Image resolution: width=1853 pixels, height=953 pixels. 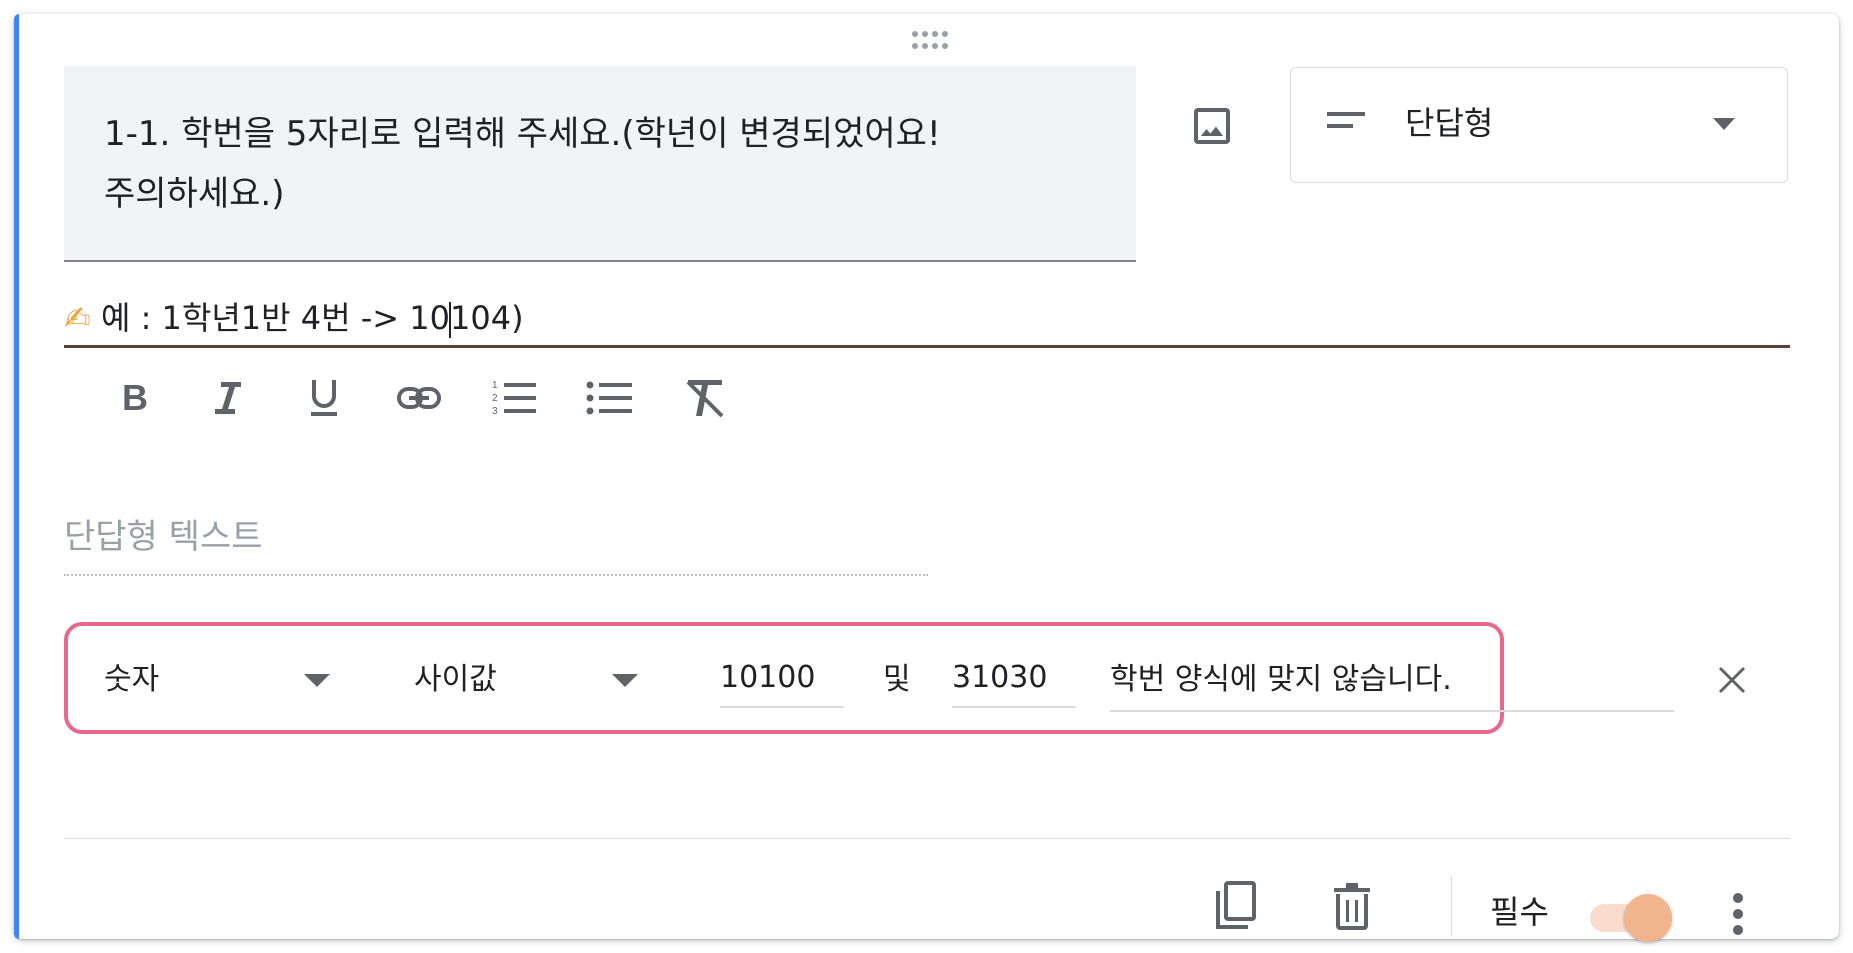 I want to click on italic-button, so click(x=228, y=398).